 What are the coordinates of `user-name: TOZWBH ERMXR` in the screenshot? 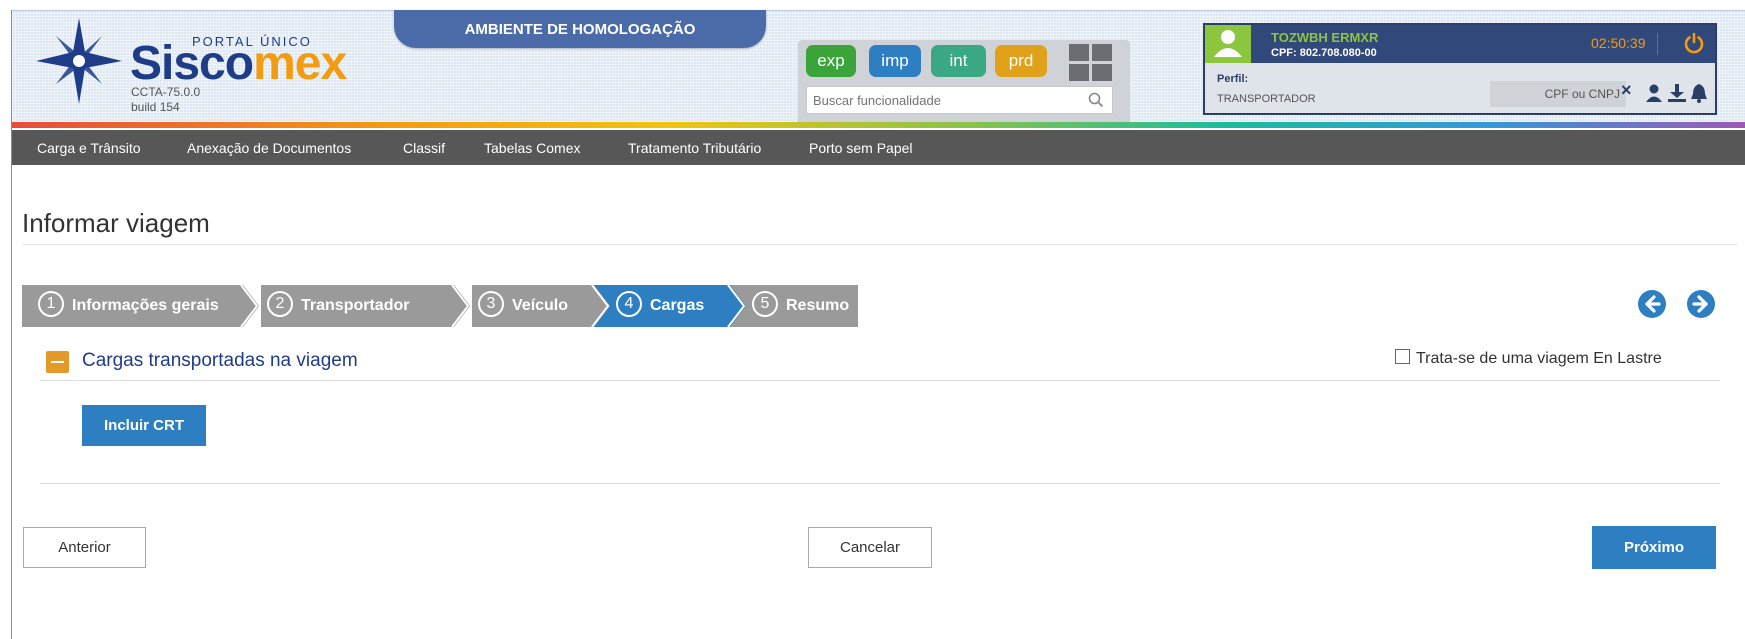 It's located at (1325, 37).